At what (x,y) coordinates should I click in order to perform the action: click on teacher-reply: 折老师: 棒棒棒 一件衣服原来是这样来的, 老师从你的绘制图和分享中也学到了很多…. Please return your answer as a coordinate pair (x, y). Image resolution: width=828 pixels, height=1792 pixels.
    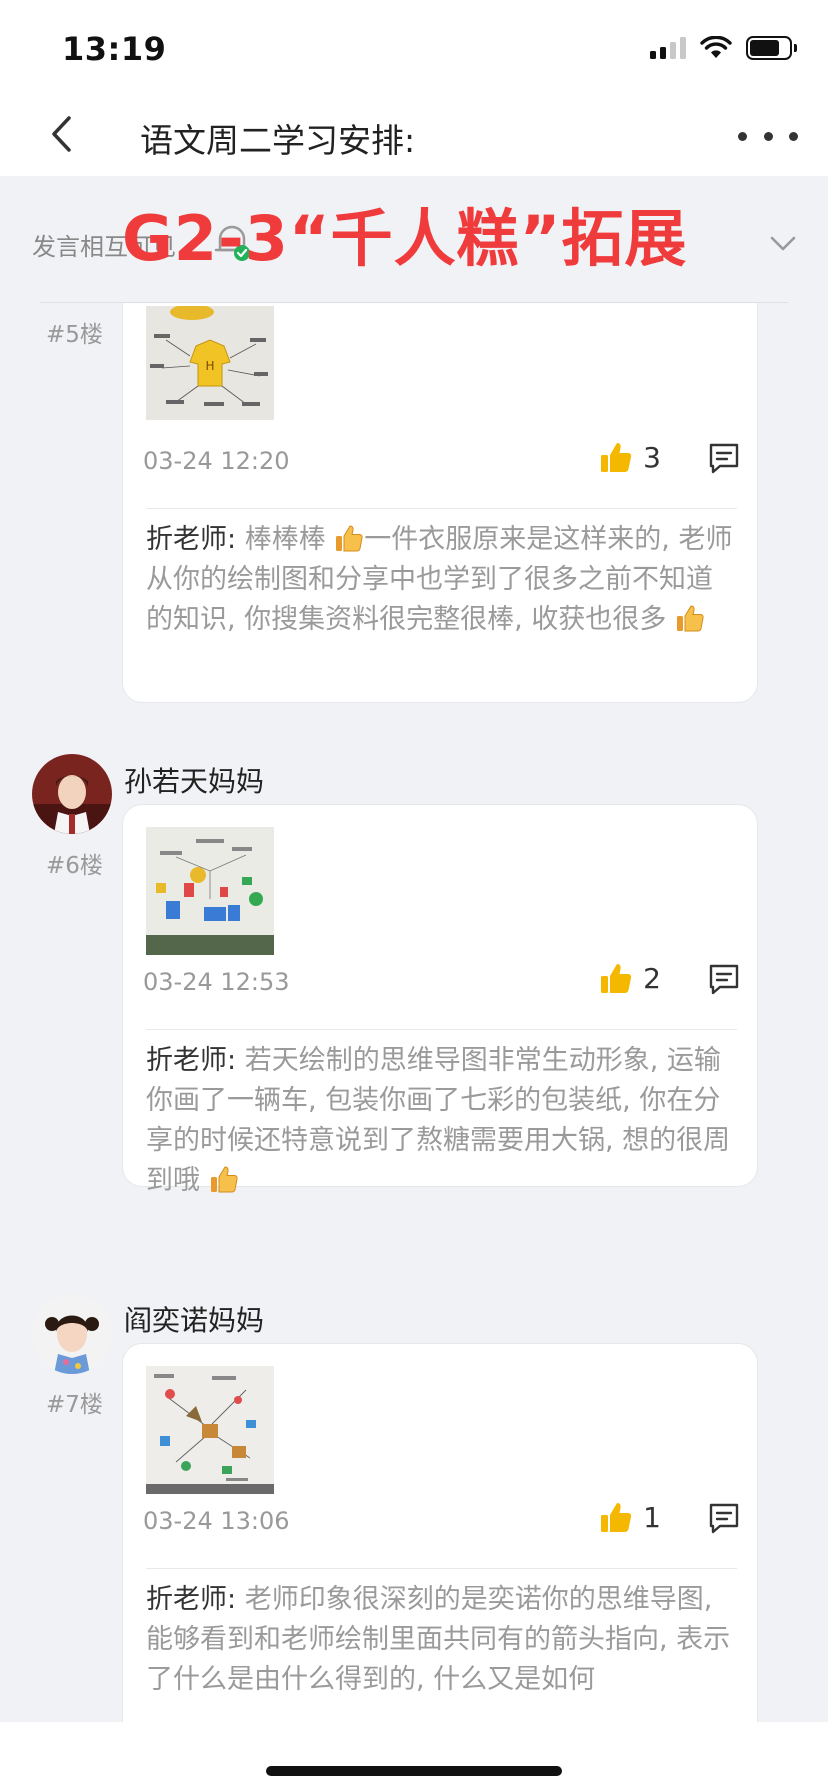
    Looking at the image, I should click on (441, 580).